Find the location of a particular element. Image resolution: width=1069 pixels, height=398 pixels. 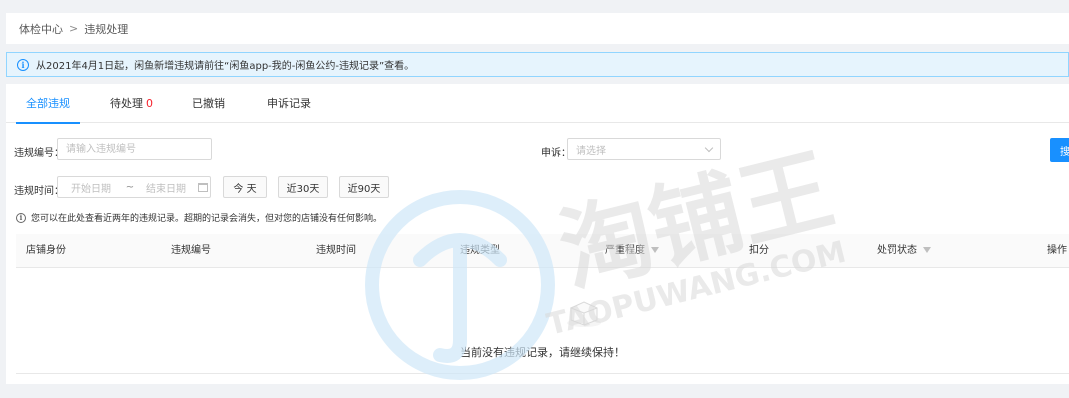

tab-label: 申诉记录 is located at coordinates (289, 103).